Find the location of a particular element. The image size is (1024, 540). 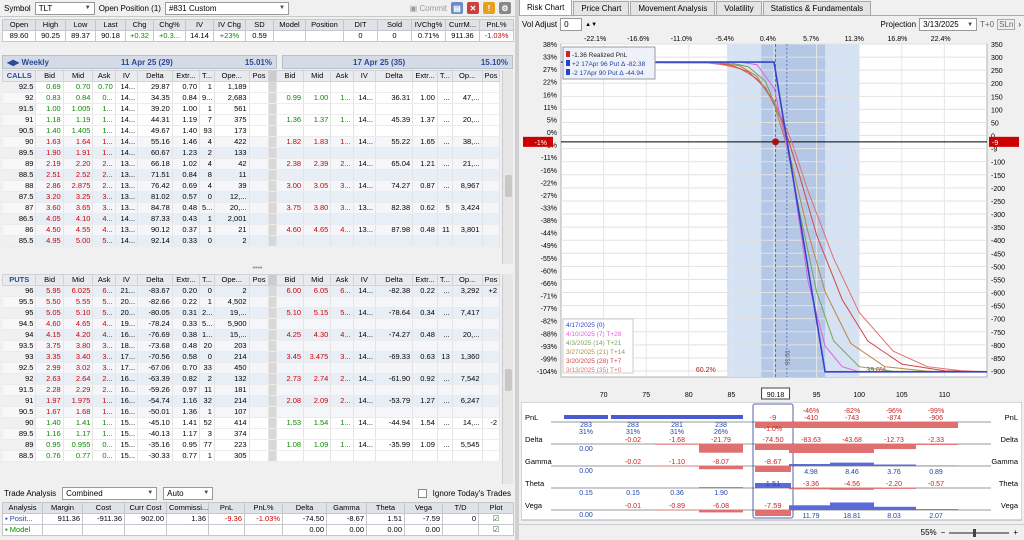

chain-cell: 5,900 is located at coordinates (232, 324).